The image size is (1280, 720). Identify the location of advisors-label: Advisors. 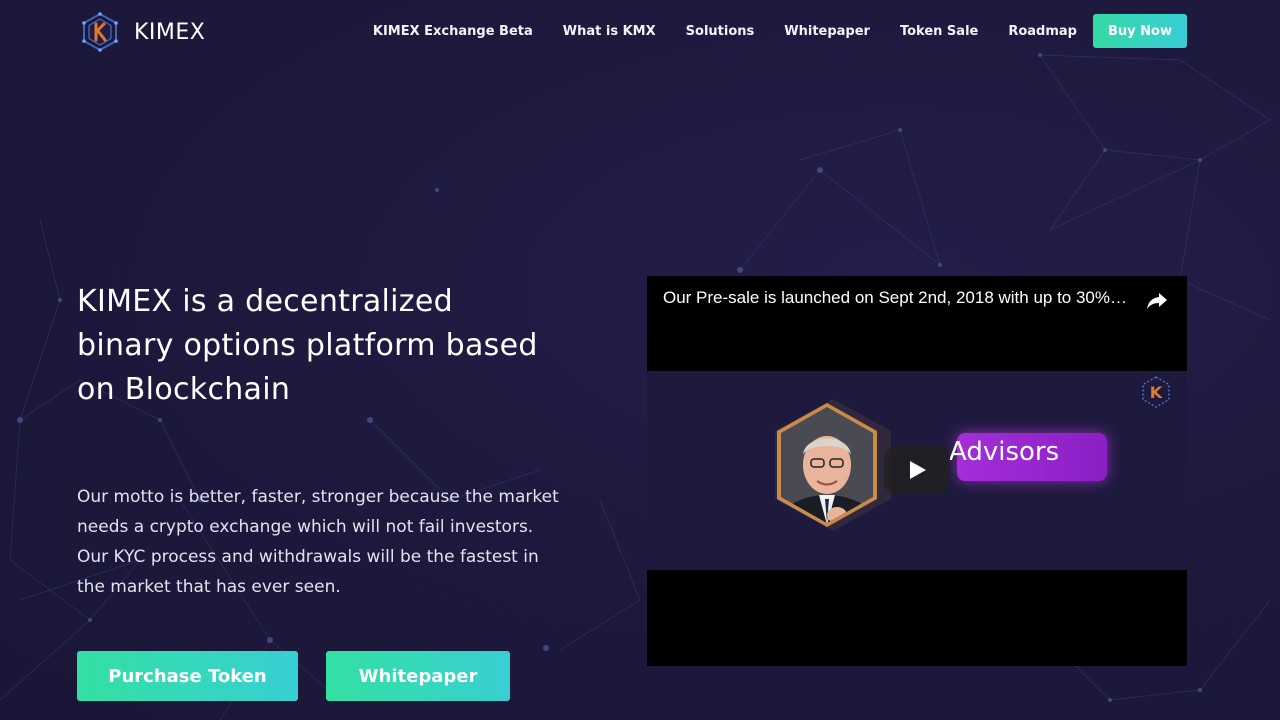
(1004, 452).